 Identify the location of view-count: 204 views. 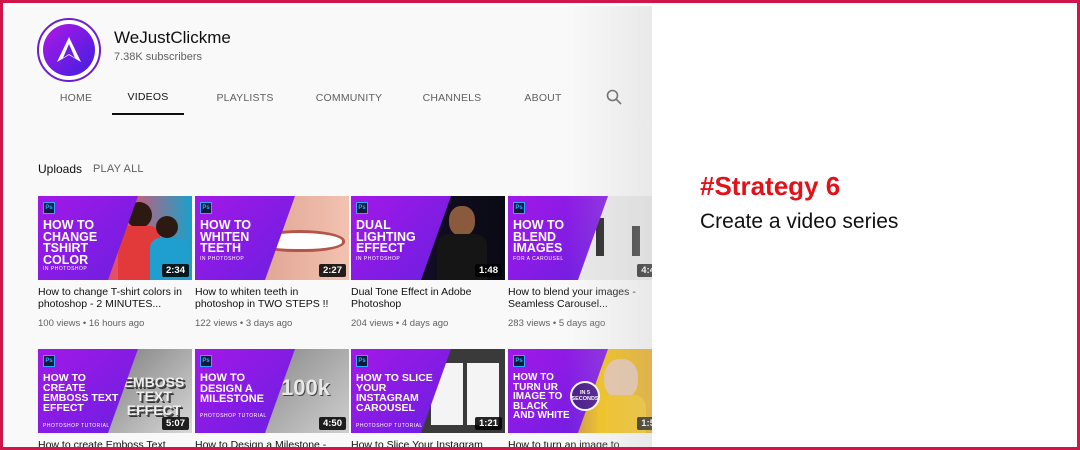
(372, 323).